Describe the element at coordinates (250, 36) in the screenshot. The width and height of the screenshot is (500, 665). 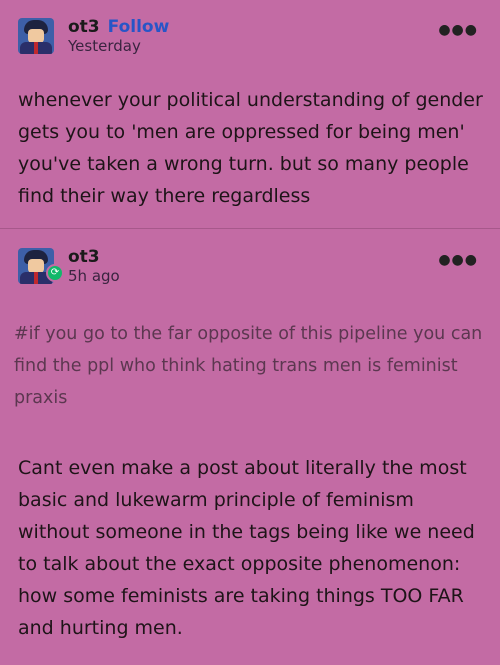
I see `post1-header: ot3 Follow Yesterday ●●●` at that location.